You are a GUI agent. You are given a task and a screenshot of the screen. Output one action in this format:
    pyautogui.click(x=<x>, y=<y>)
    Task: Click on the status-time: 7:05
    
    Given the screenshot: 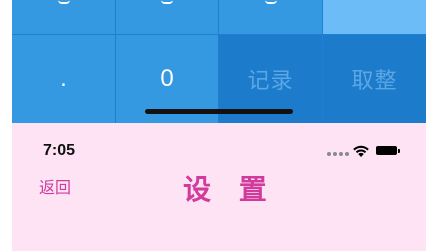 What is the action you would take?
    pyautogui.click(x=59, y=150)
    